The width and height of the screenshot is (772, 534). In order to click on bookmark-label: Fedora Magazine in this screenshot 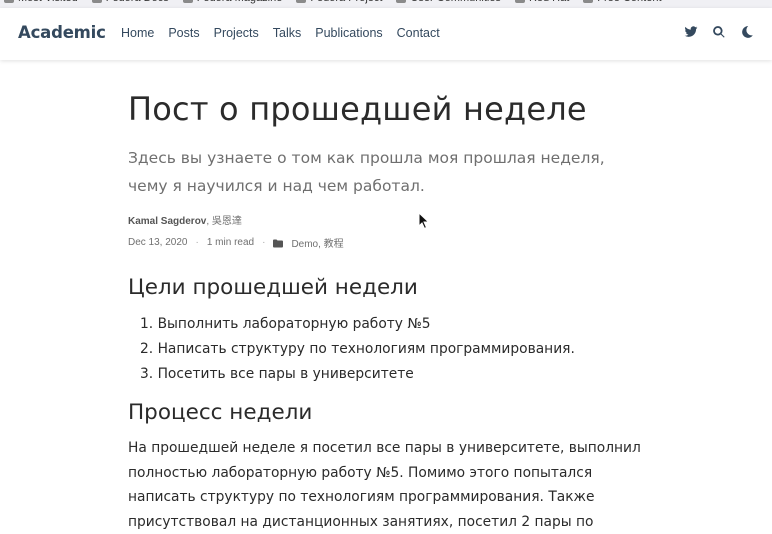, I will do `click(240, 2)`.